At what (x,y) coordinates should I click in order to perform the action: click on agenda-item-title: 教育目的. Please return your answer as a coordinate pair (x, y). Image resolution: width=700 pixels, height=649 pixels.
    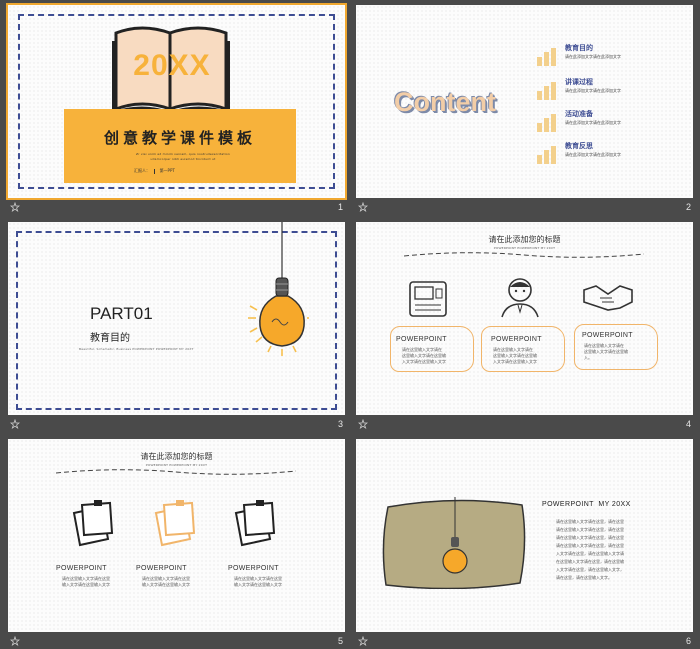
    Looking at the image, I should click on (579, 48).